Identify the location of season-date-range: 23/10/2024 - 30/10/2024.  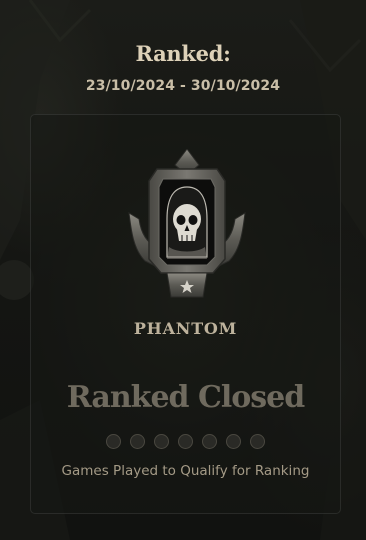
(183, 86).